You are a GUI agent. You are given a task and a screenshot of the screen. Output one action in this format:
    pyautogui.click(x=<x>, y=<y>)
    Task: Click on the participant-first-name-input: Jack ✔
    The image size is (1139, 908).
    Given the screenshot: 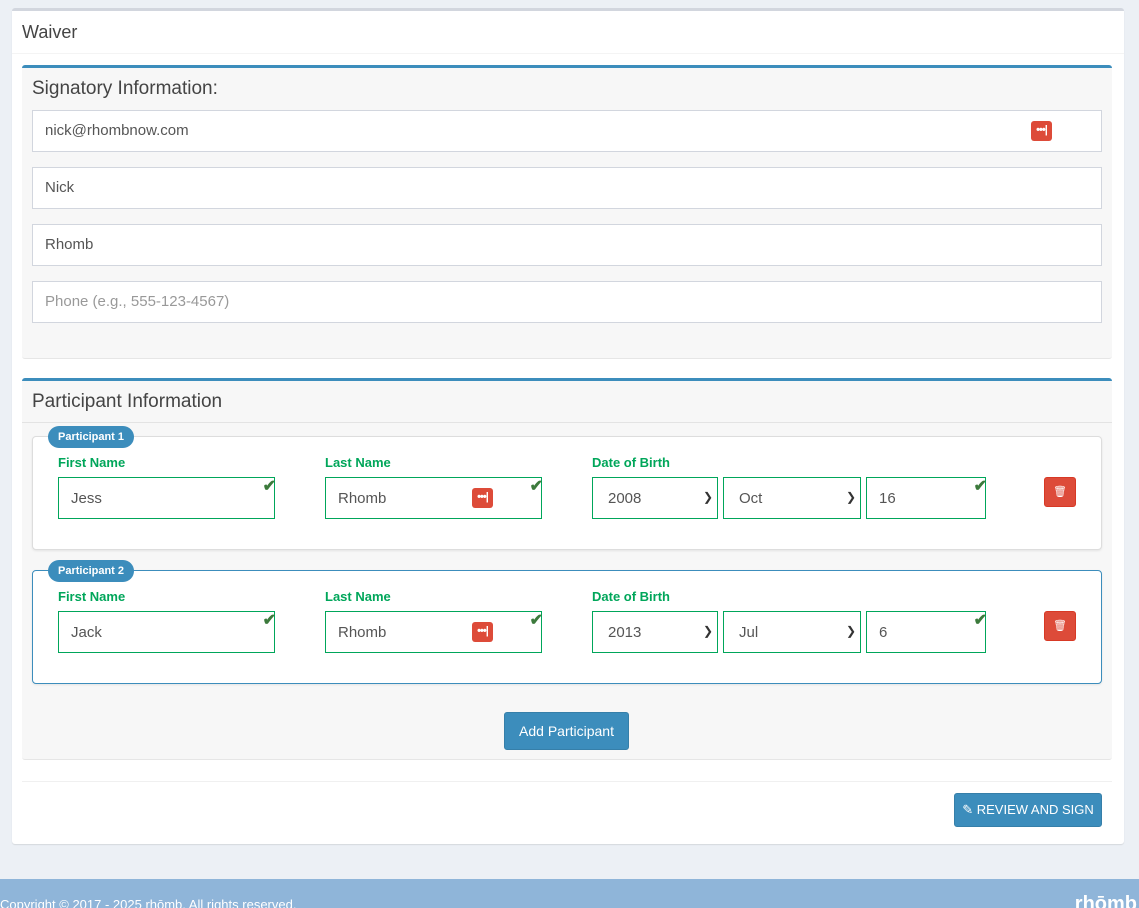 What is the action you would take?
    pyautogui.click(x=167, y=632)
    